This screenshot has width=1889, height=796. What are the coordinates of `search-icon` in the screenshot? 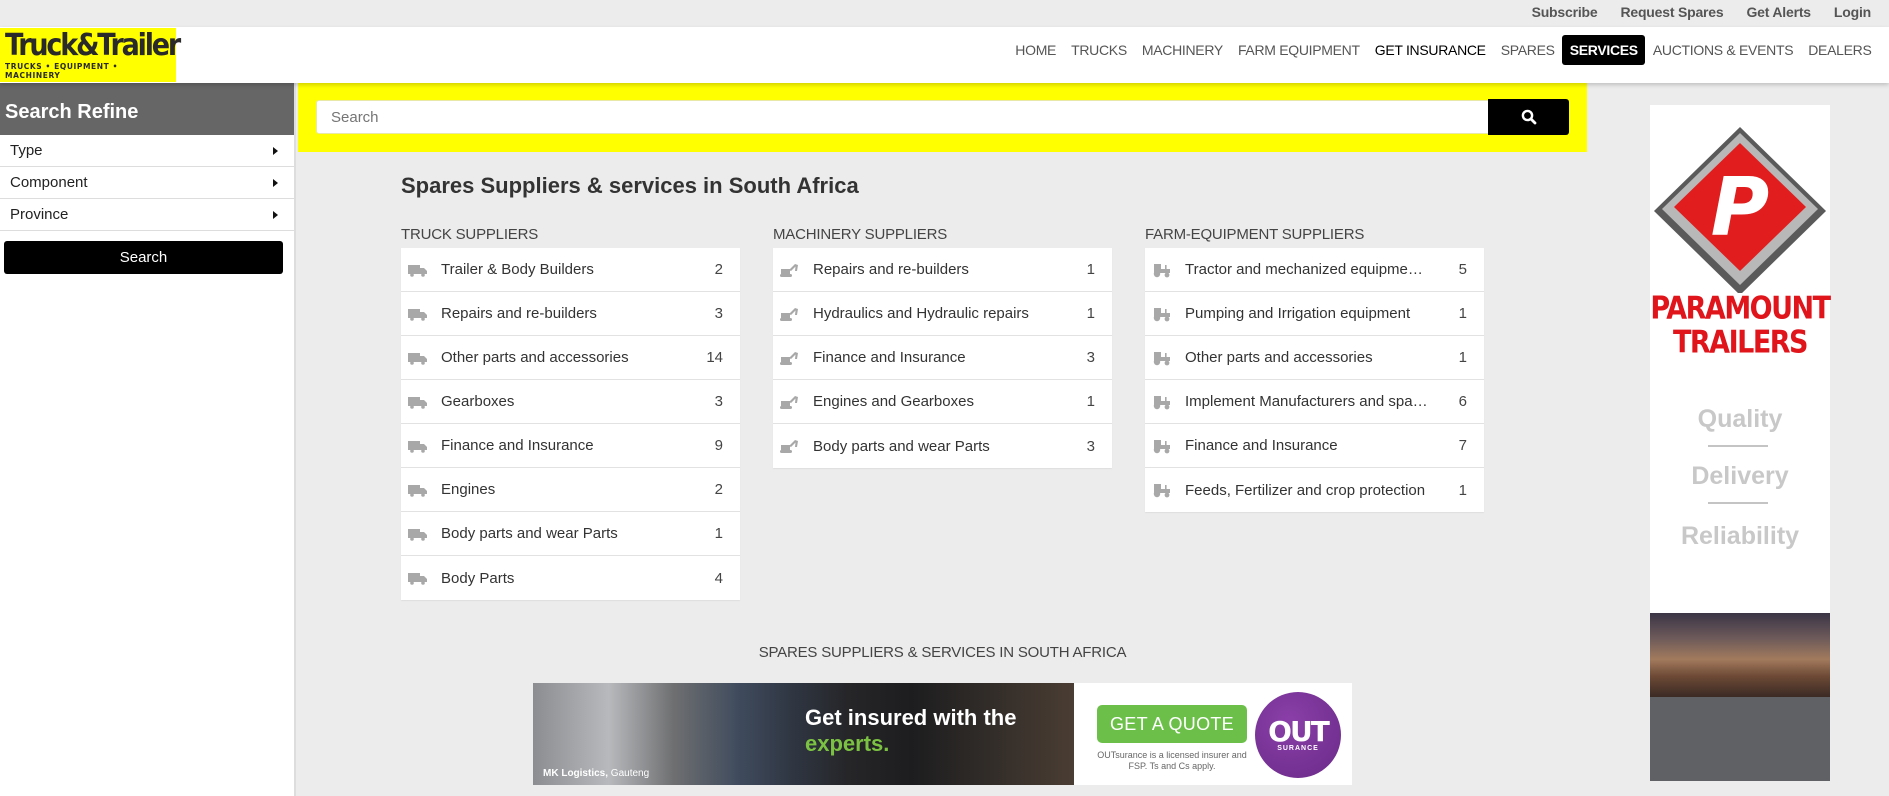 It's located at (1528, 117).